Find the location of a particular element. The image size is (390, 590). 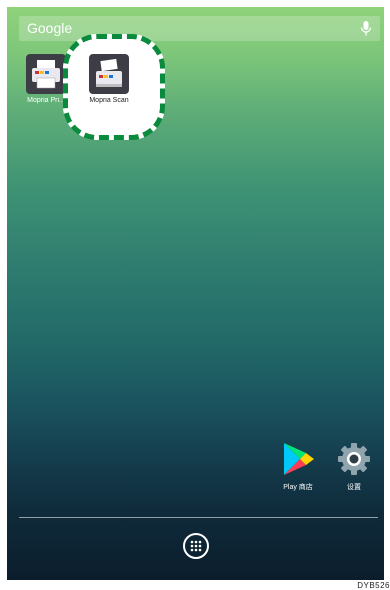

app-settings: 设置 is located at coordinates (354, 465).